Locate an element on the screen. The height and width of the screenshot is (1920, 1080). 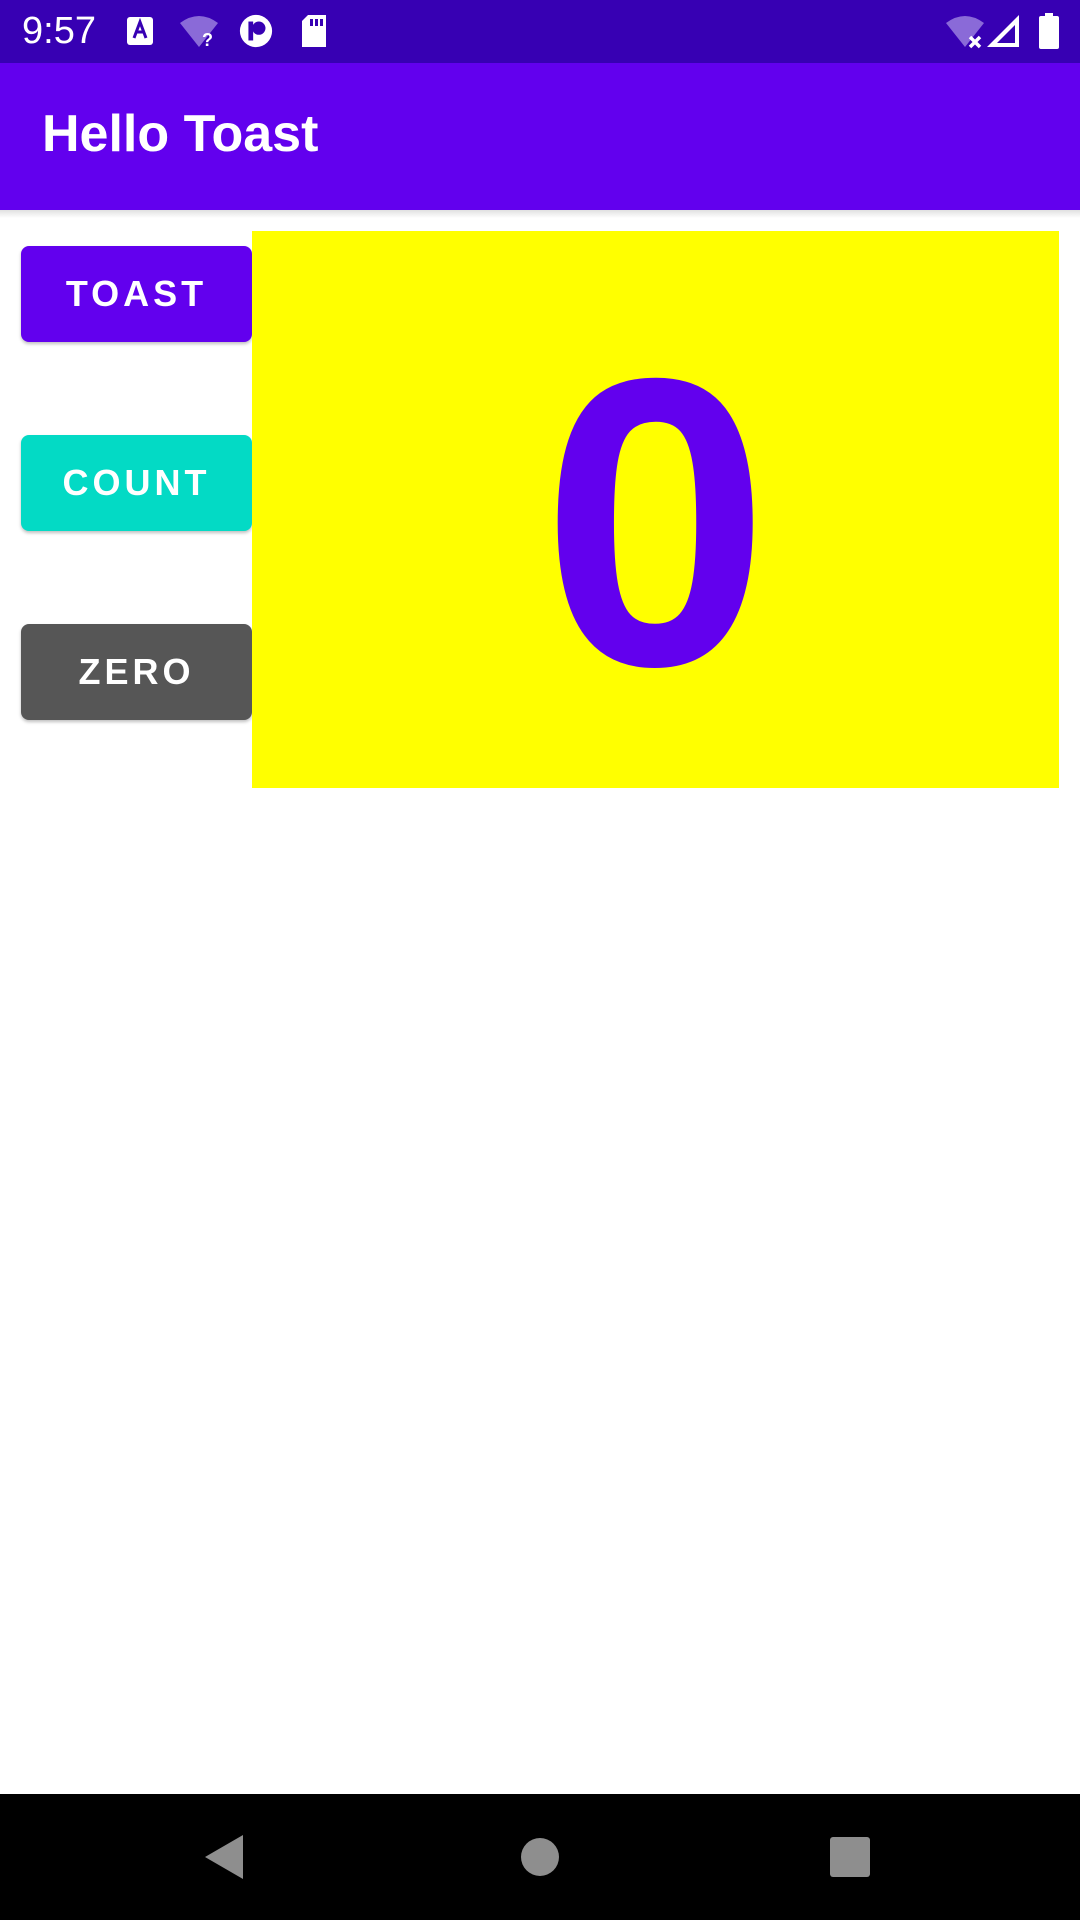
navigation-bar is located at coordinates (540, 1857).